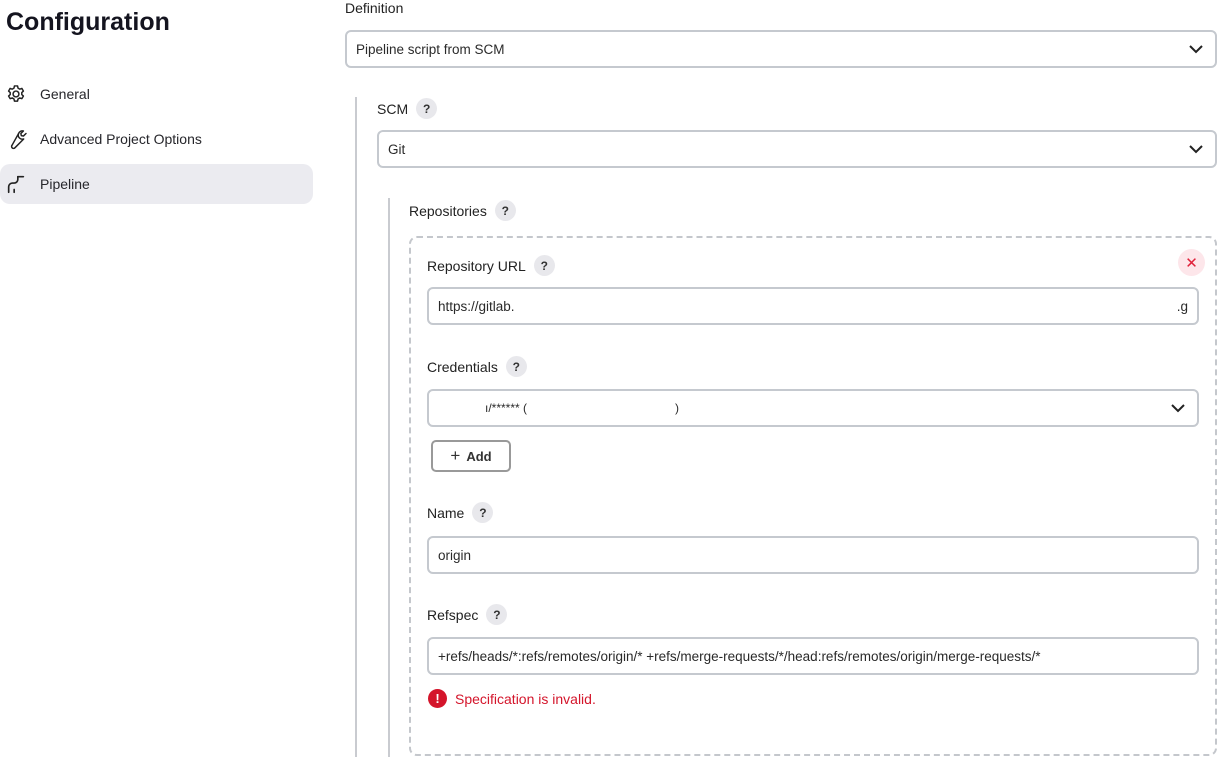 The height and width of the screenshot is (757, 1218). Describe the element at coordinates (479, 456) in the screenshot. I see `add-button-label: Add` at that location.